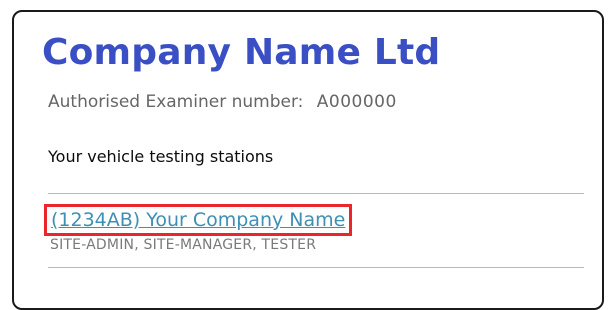 The width and height of the screenshot is (614, 310). I want to click on divider-bottom, so click(316, 267).